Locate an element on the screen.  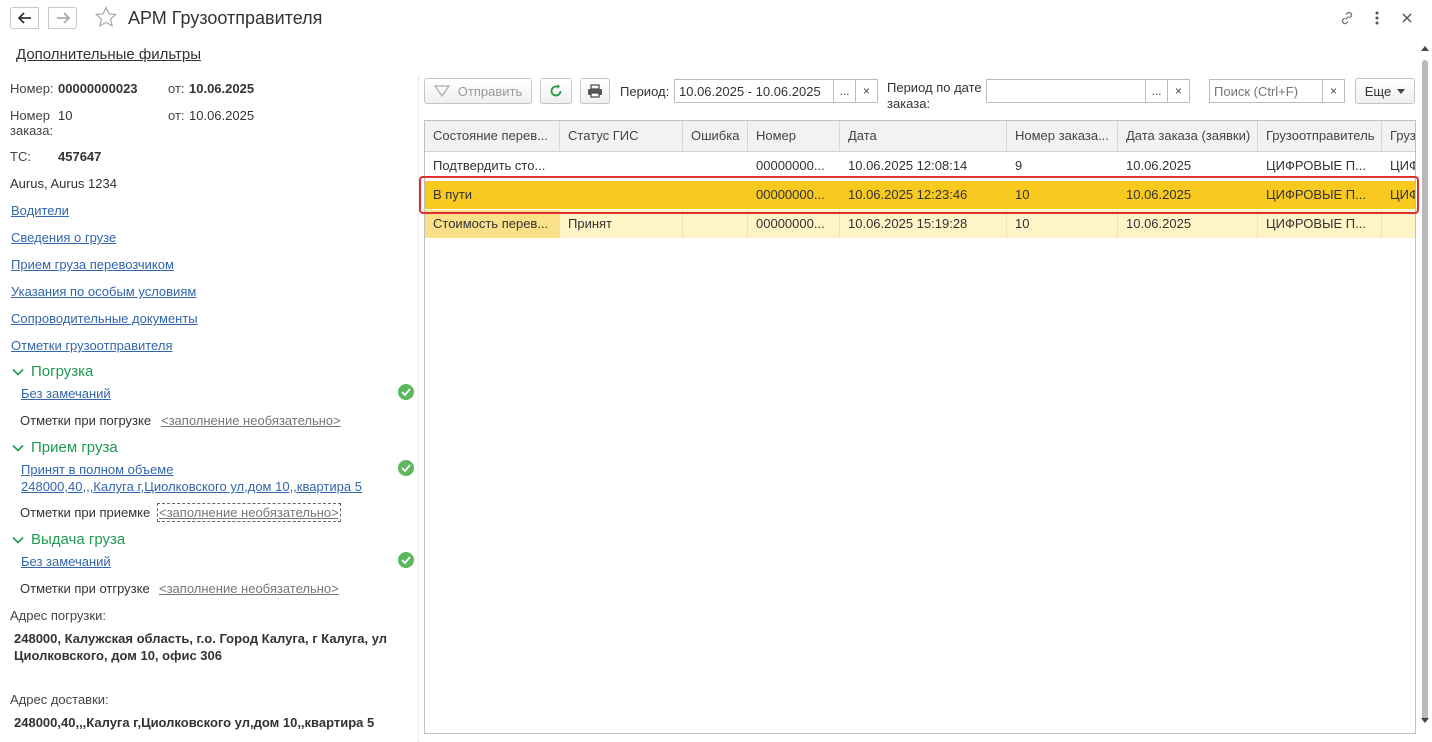
order-value: 10 is located at coordinates (65, 115).